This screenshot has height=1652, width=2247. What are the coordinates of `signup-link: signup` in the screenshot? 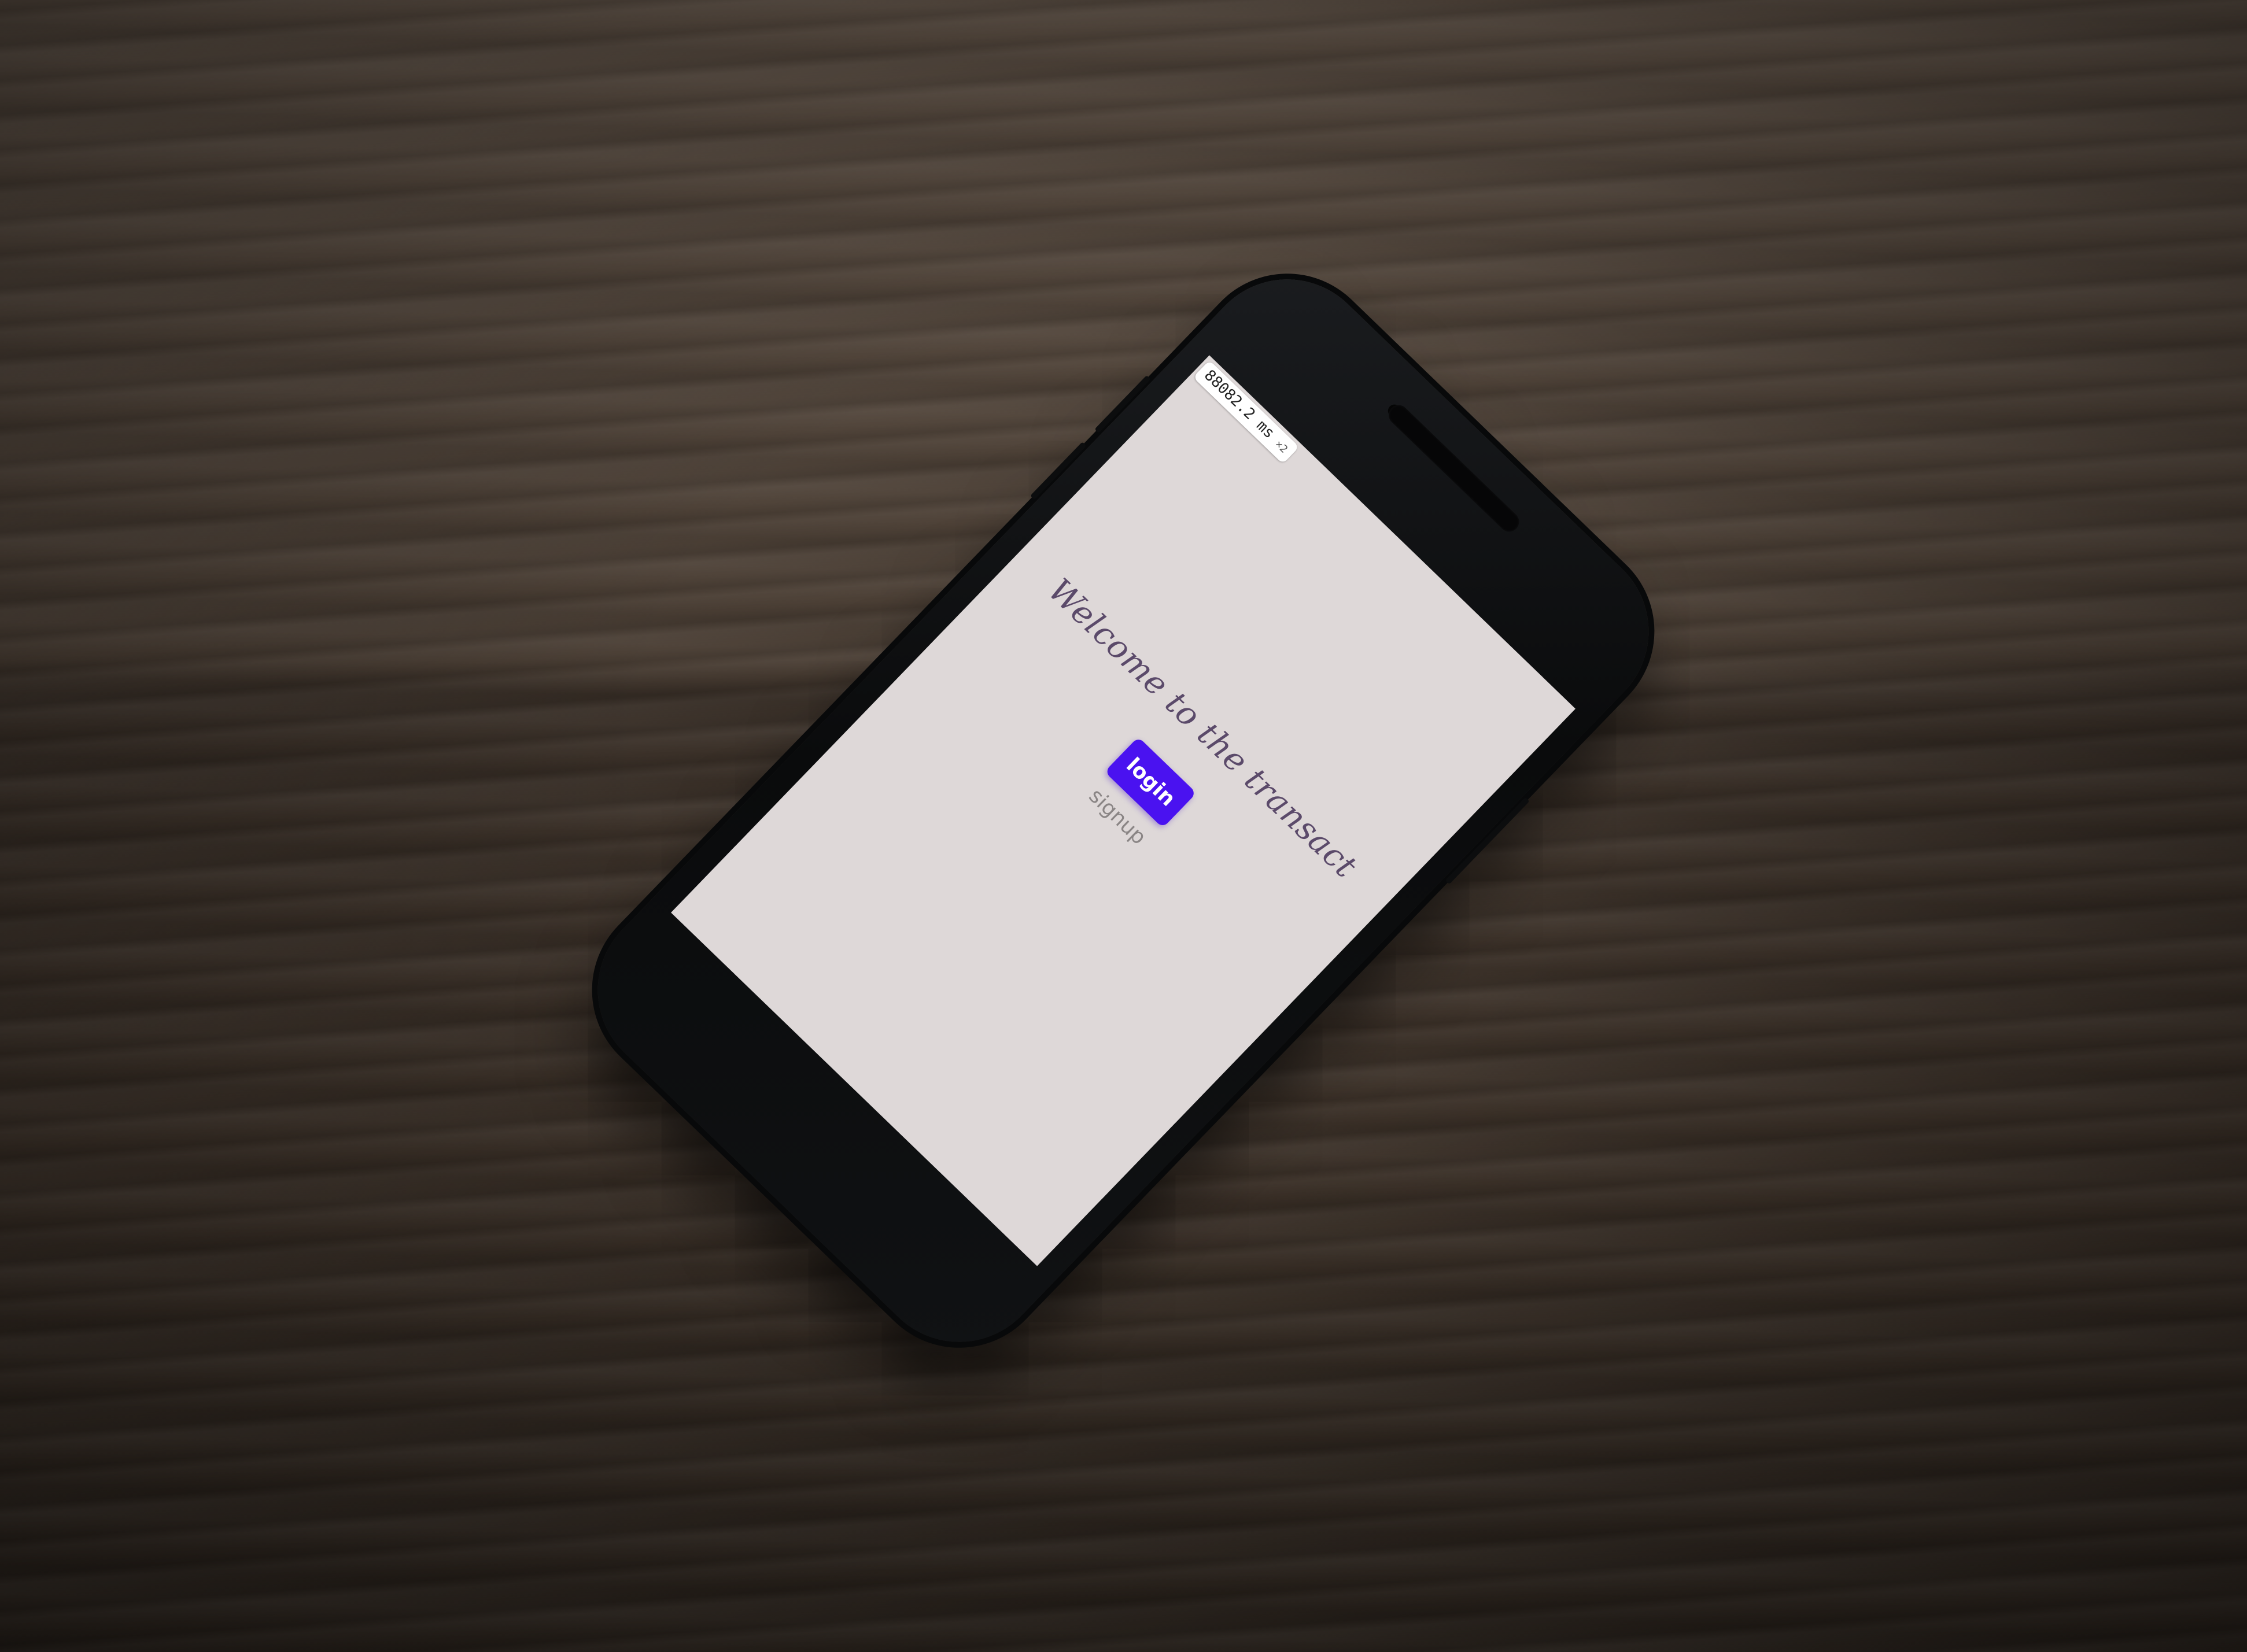 It's located at (1117, 816).